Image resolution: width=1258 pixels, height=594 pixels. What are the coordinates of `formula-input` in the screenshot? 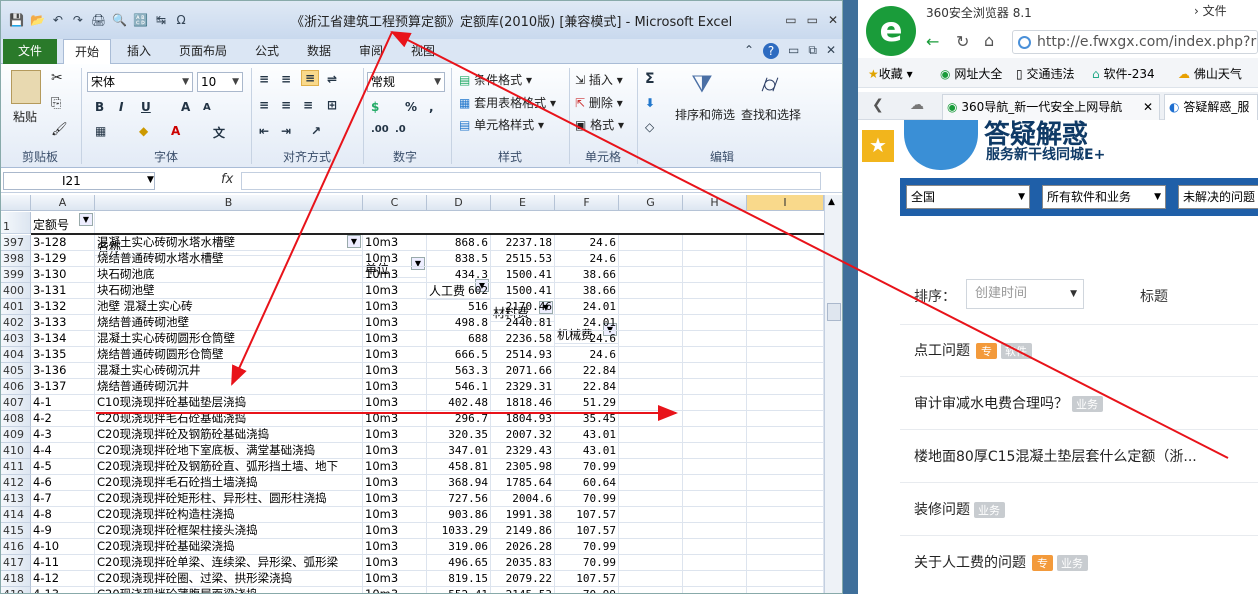 It's located at (531, 181).